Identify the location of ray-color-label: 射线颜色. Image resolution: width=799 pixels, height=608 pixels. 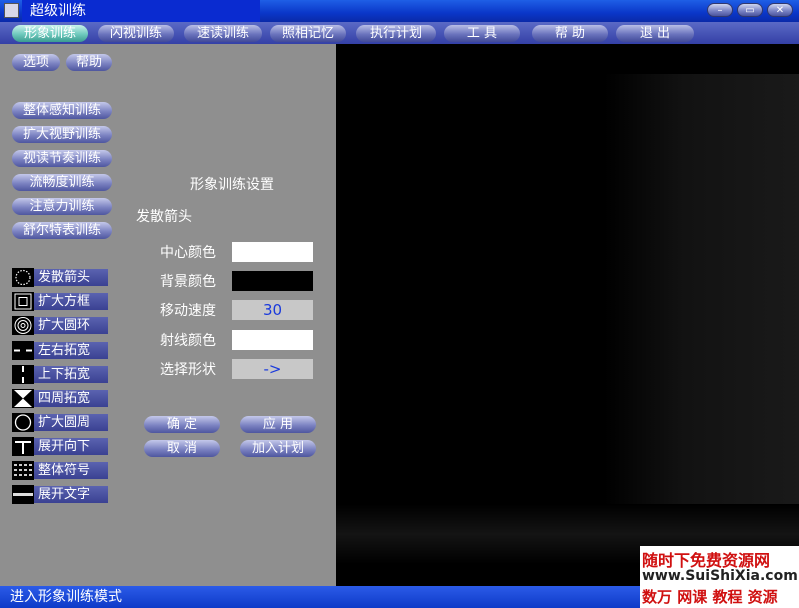
(188, 341).